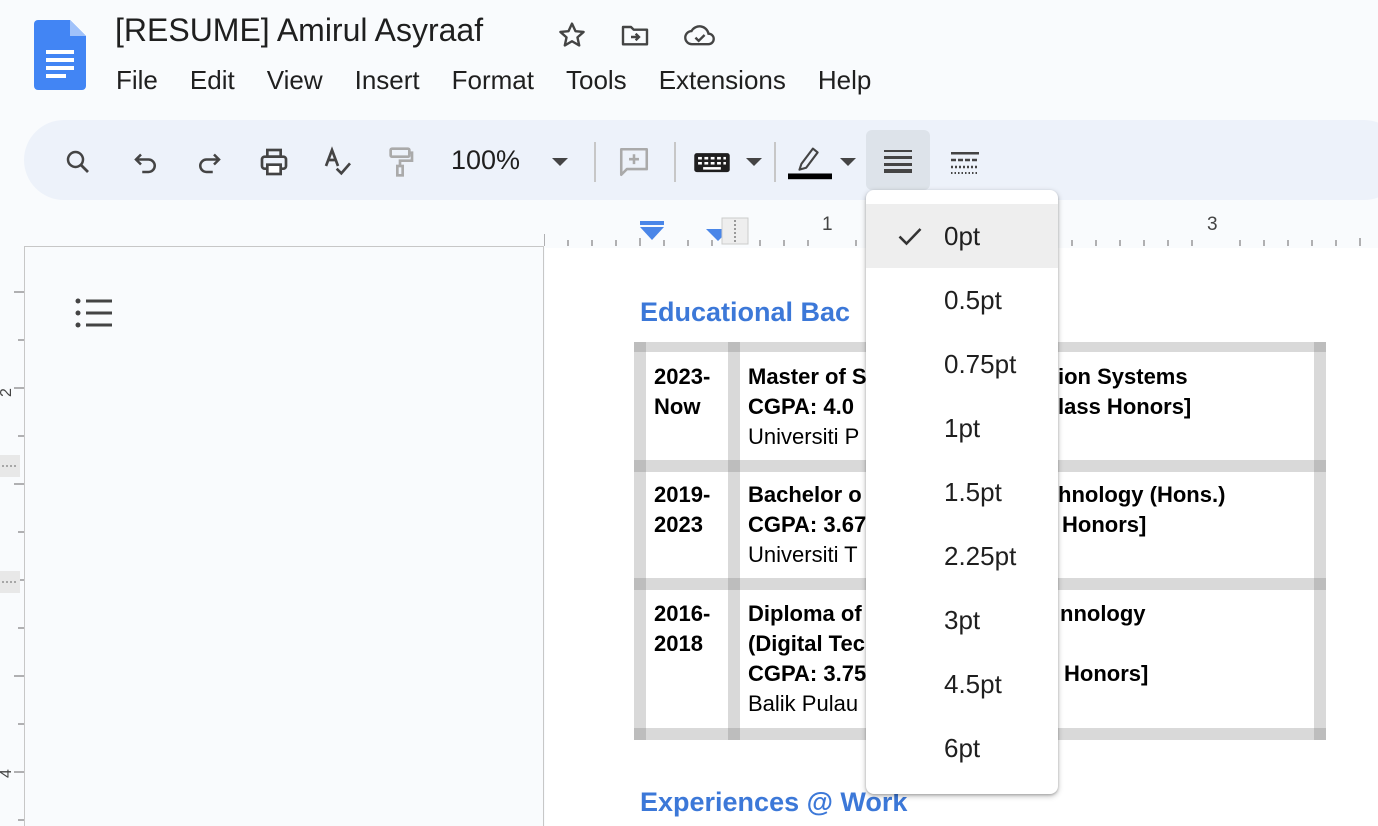 Image resolution: width=1378 pixels, height=826 pixels. What do you see at coordinates (678, 643) in the screenshot?
I see `table-cell-year: 2018` at bounding box center [678, 643].